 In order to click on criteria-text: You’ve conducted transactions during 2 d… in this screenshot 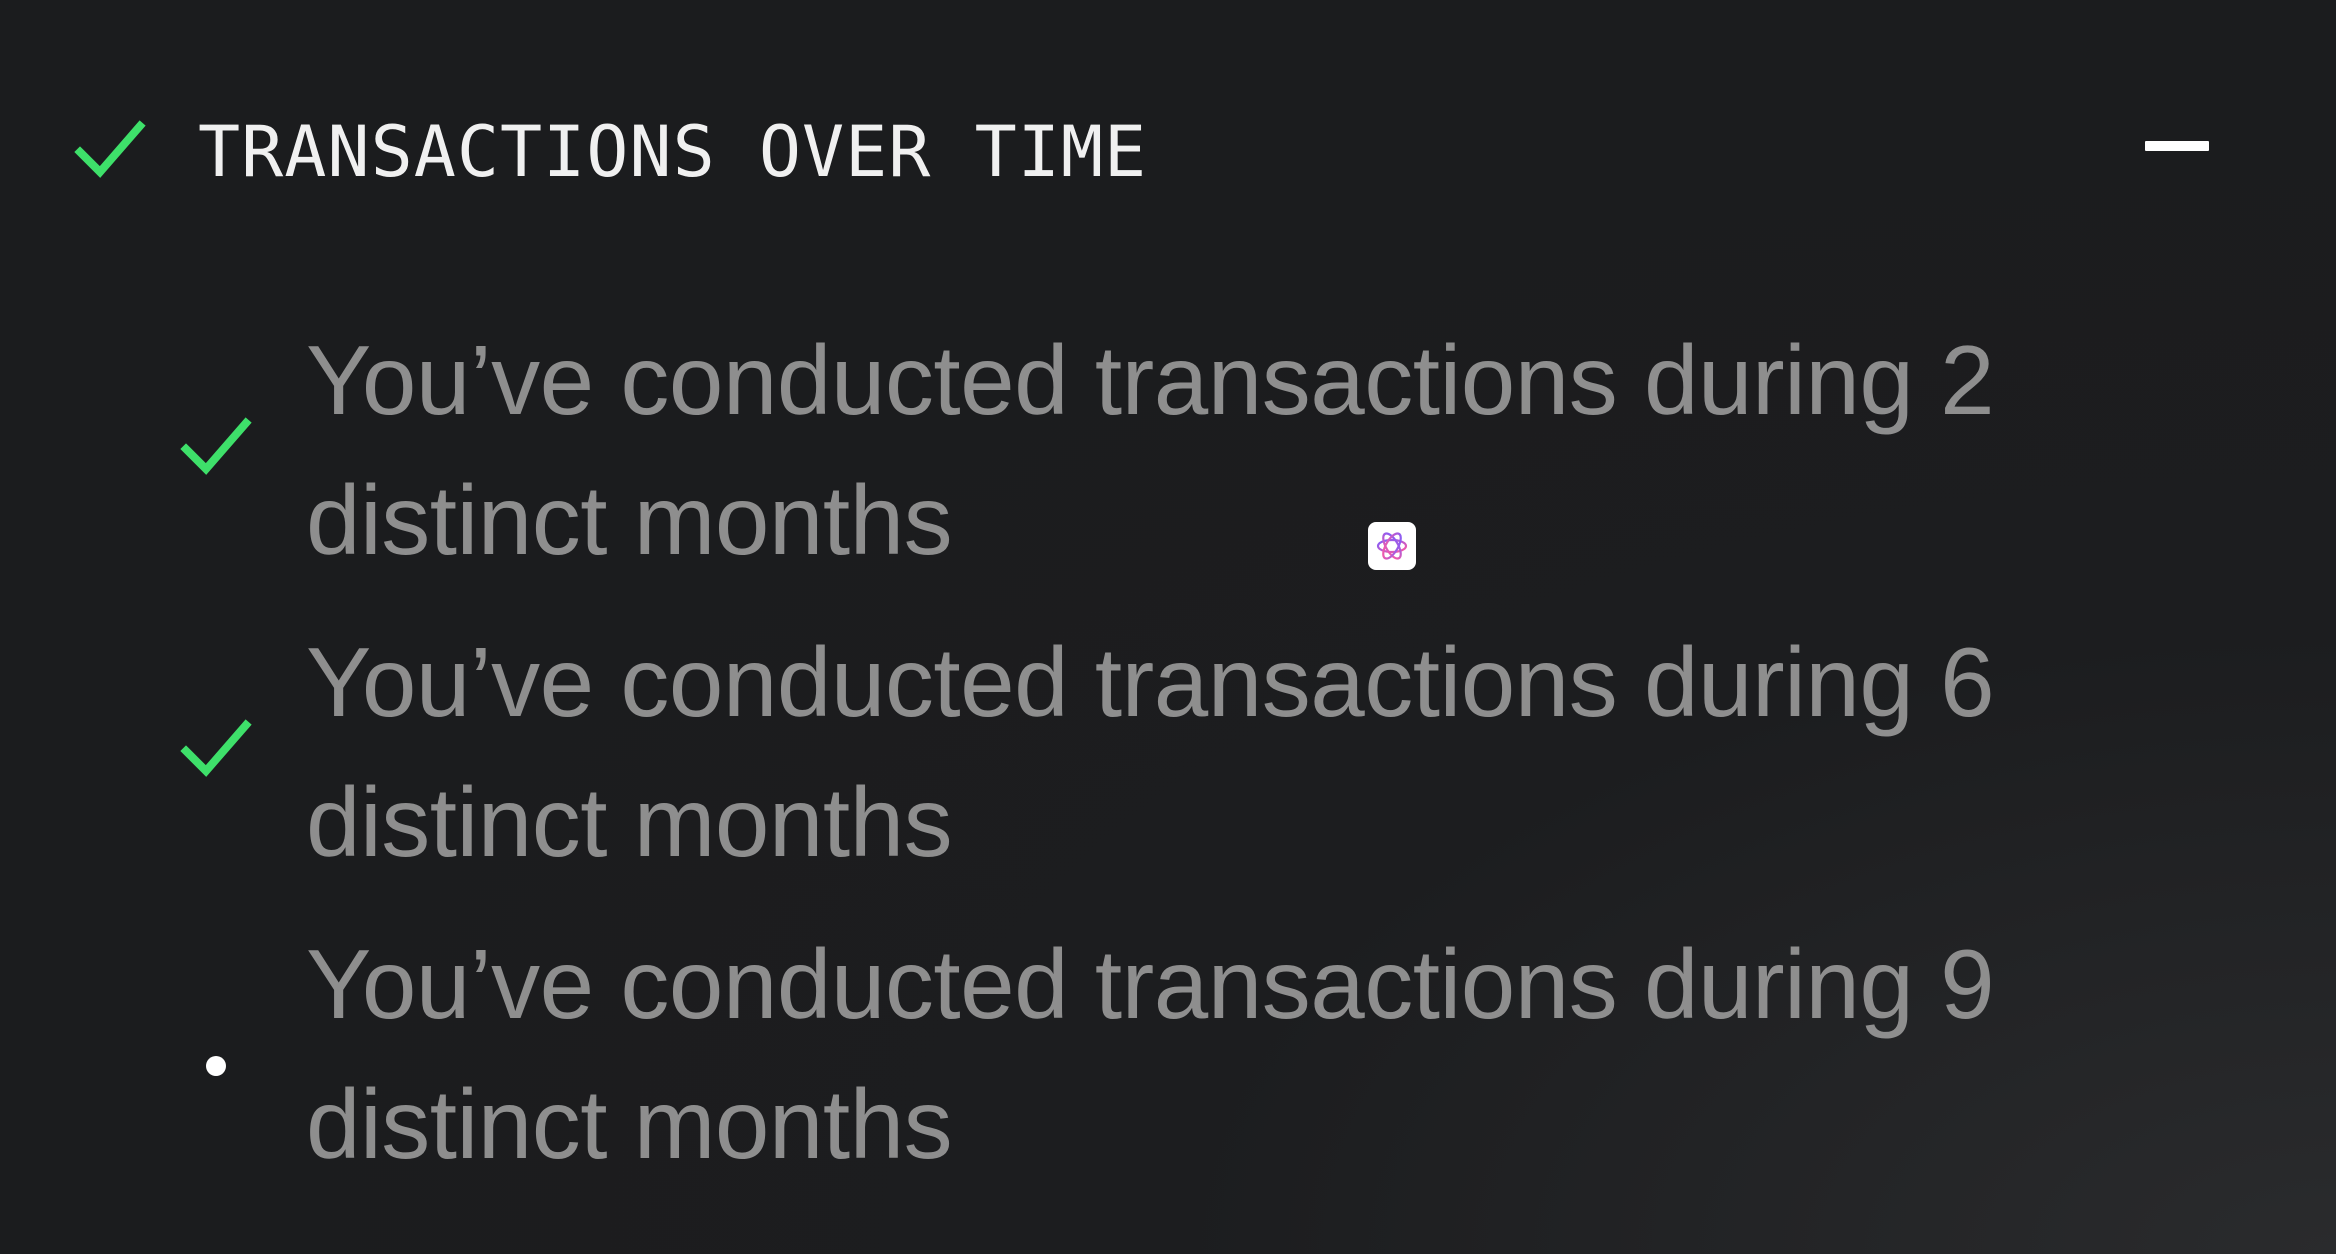, I will do `click(1150, 450)`.